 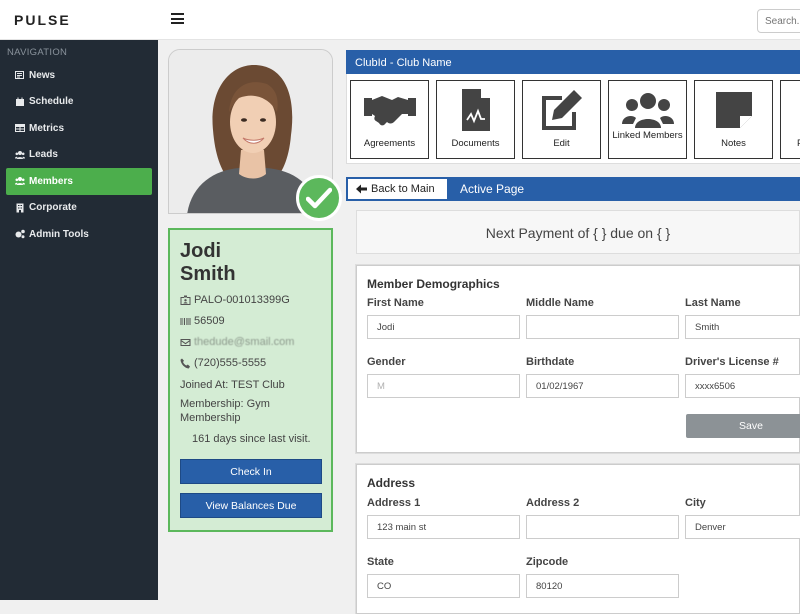 I want to click on page-nav-bar: Back to Main Active Page, so click(x=573, y=189).